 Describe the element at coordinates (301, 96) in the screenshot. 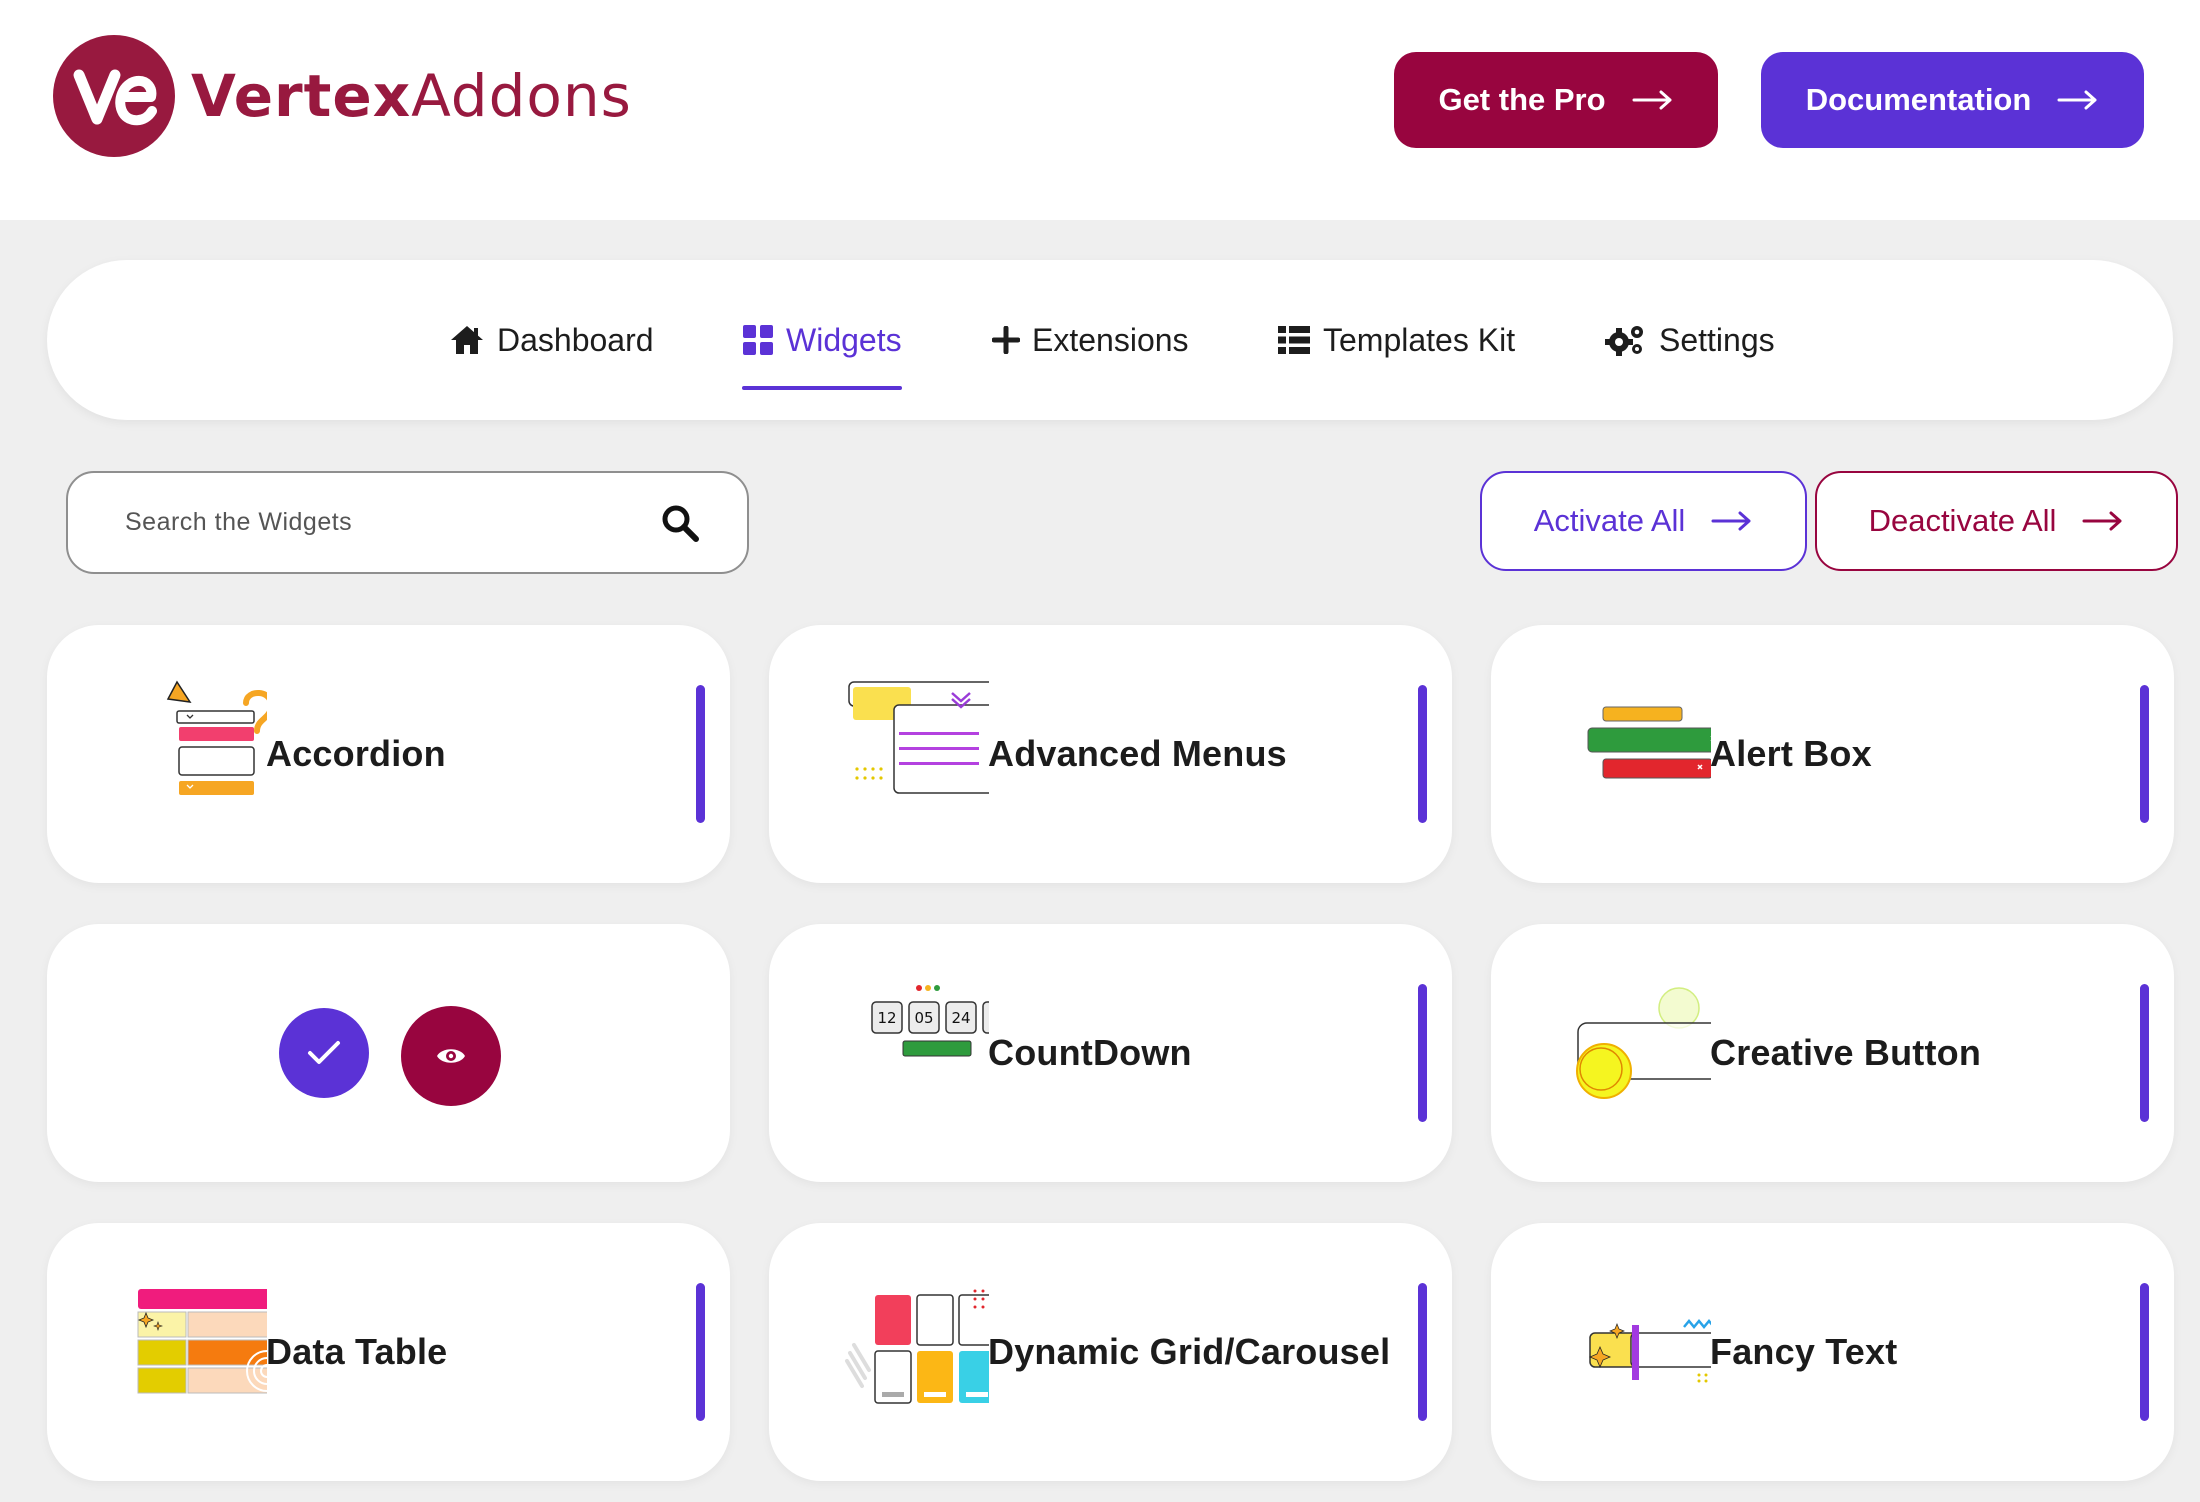

I see `brand-name-bold: Vertex` at that location.